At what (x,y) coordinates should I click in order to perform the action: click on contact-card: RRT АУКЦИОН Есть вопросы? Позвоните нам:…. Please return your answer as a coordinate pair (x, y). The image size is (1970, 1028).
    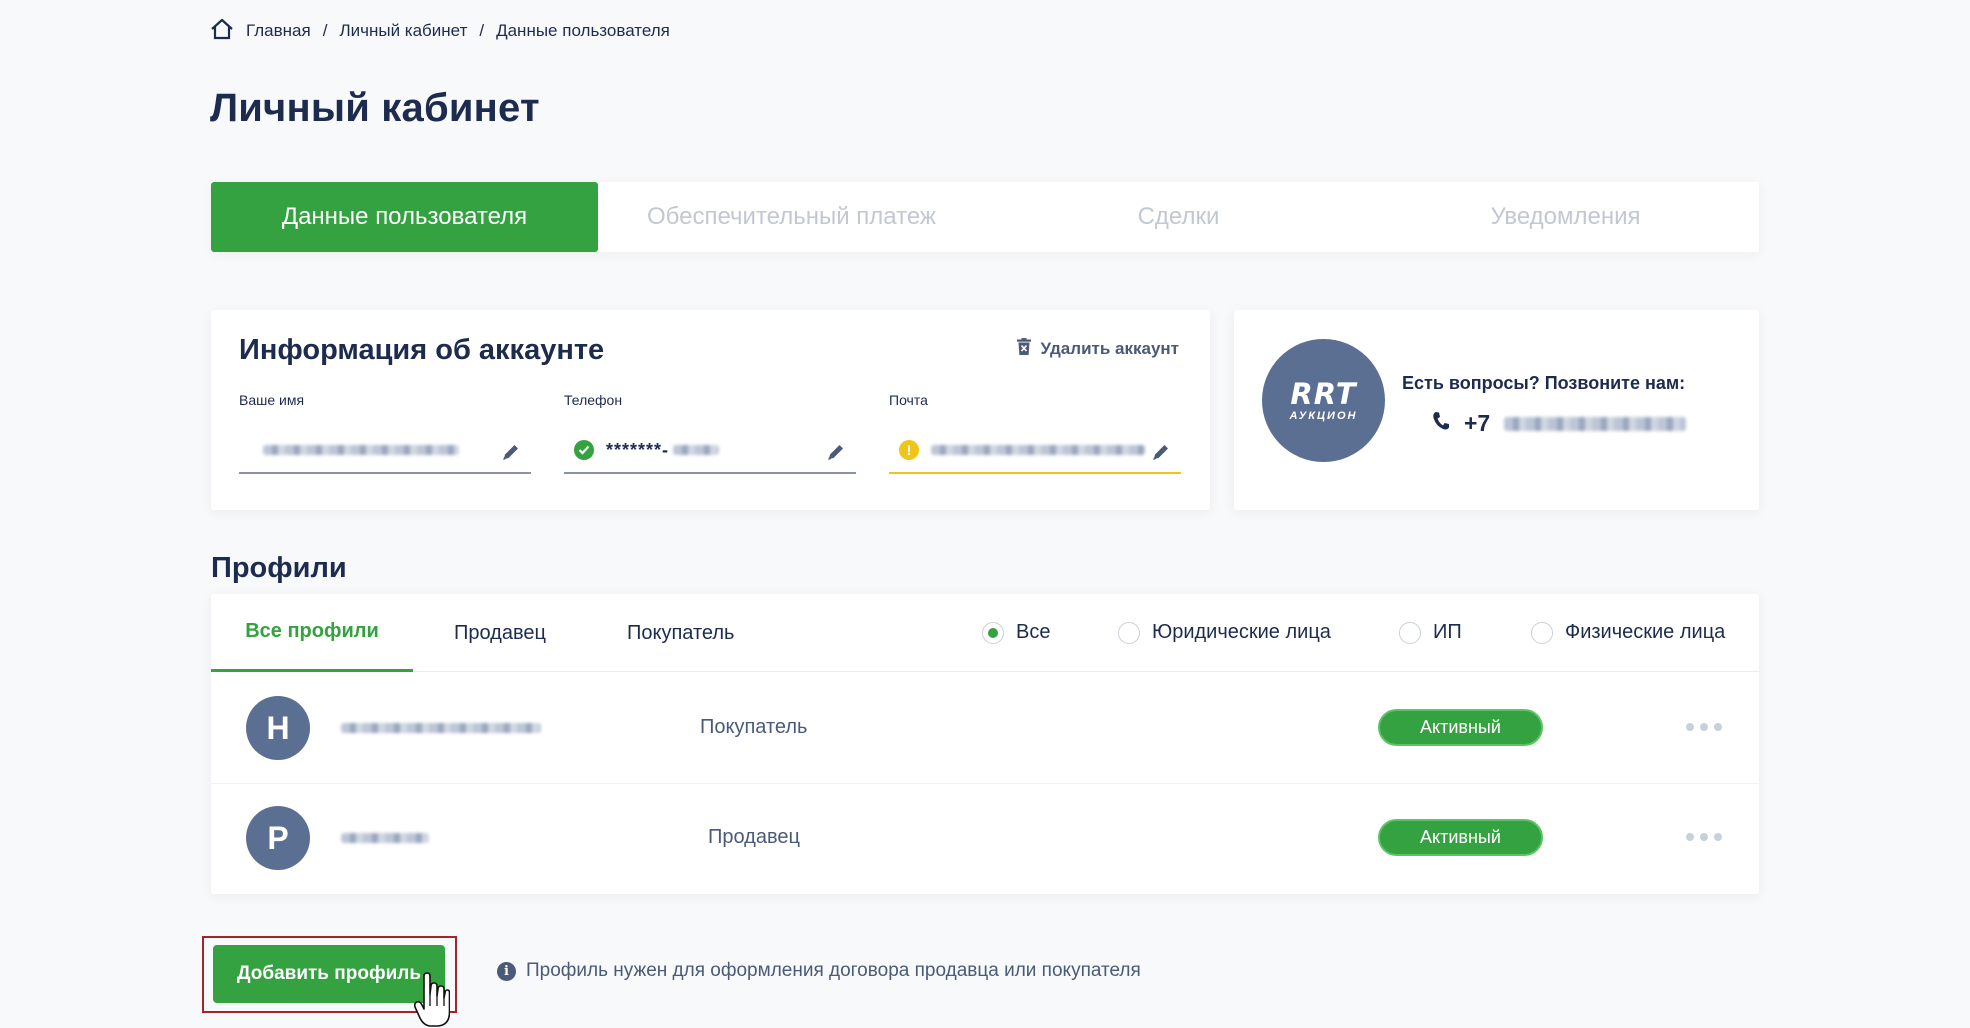
    Looking at the image, I should click on (1496, 410).